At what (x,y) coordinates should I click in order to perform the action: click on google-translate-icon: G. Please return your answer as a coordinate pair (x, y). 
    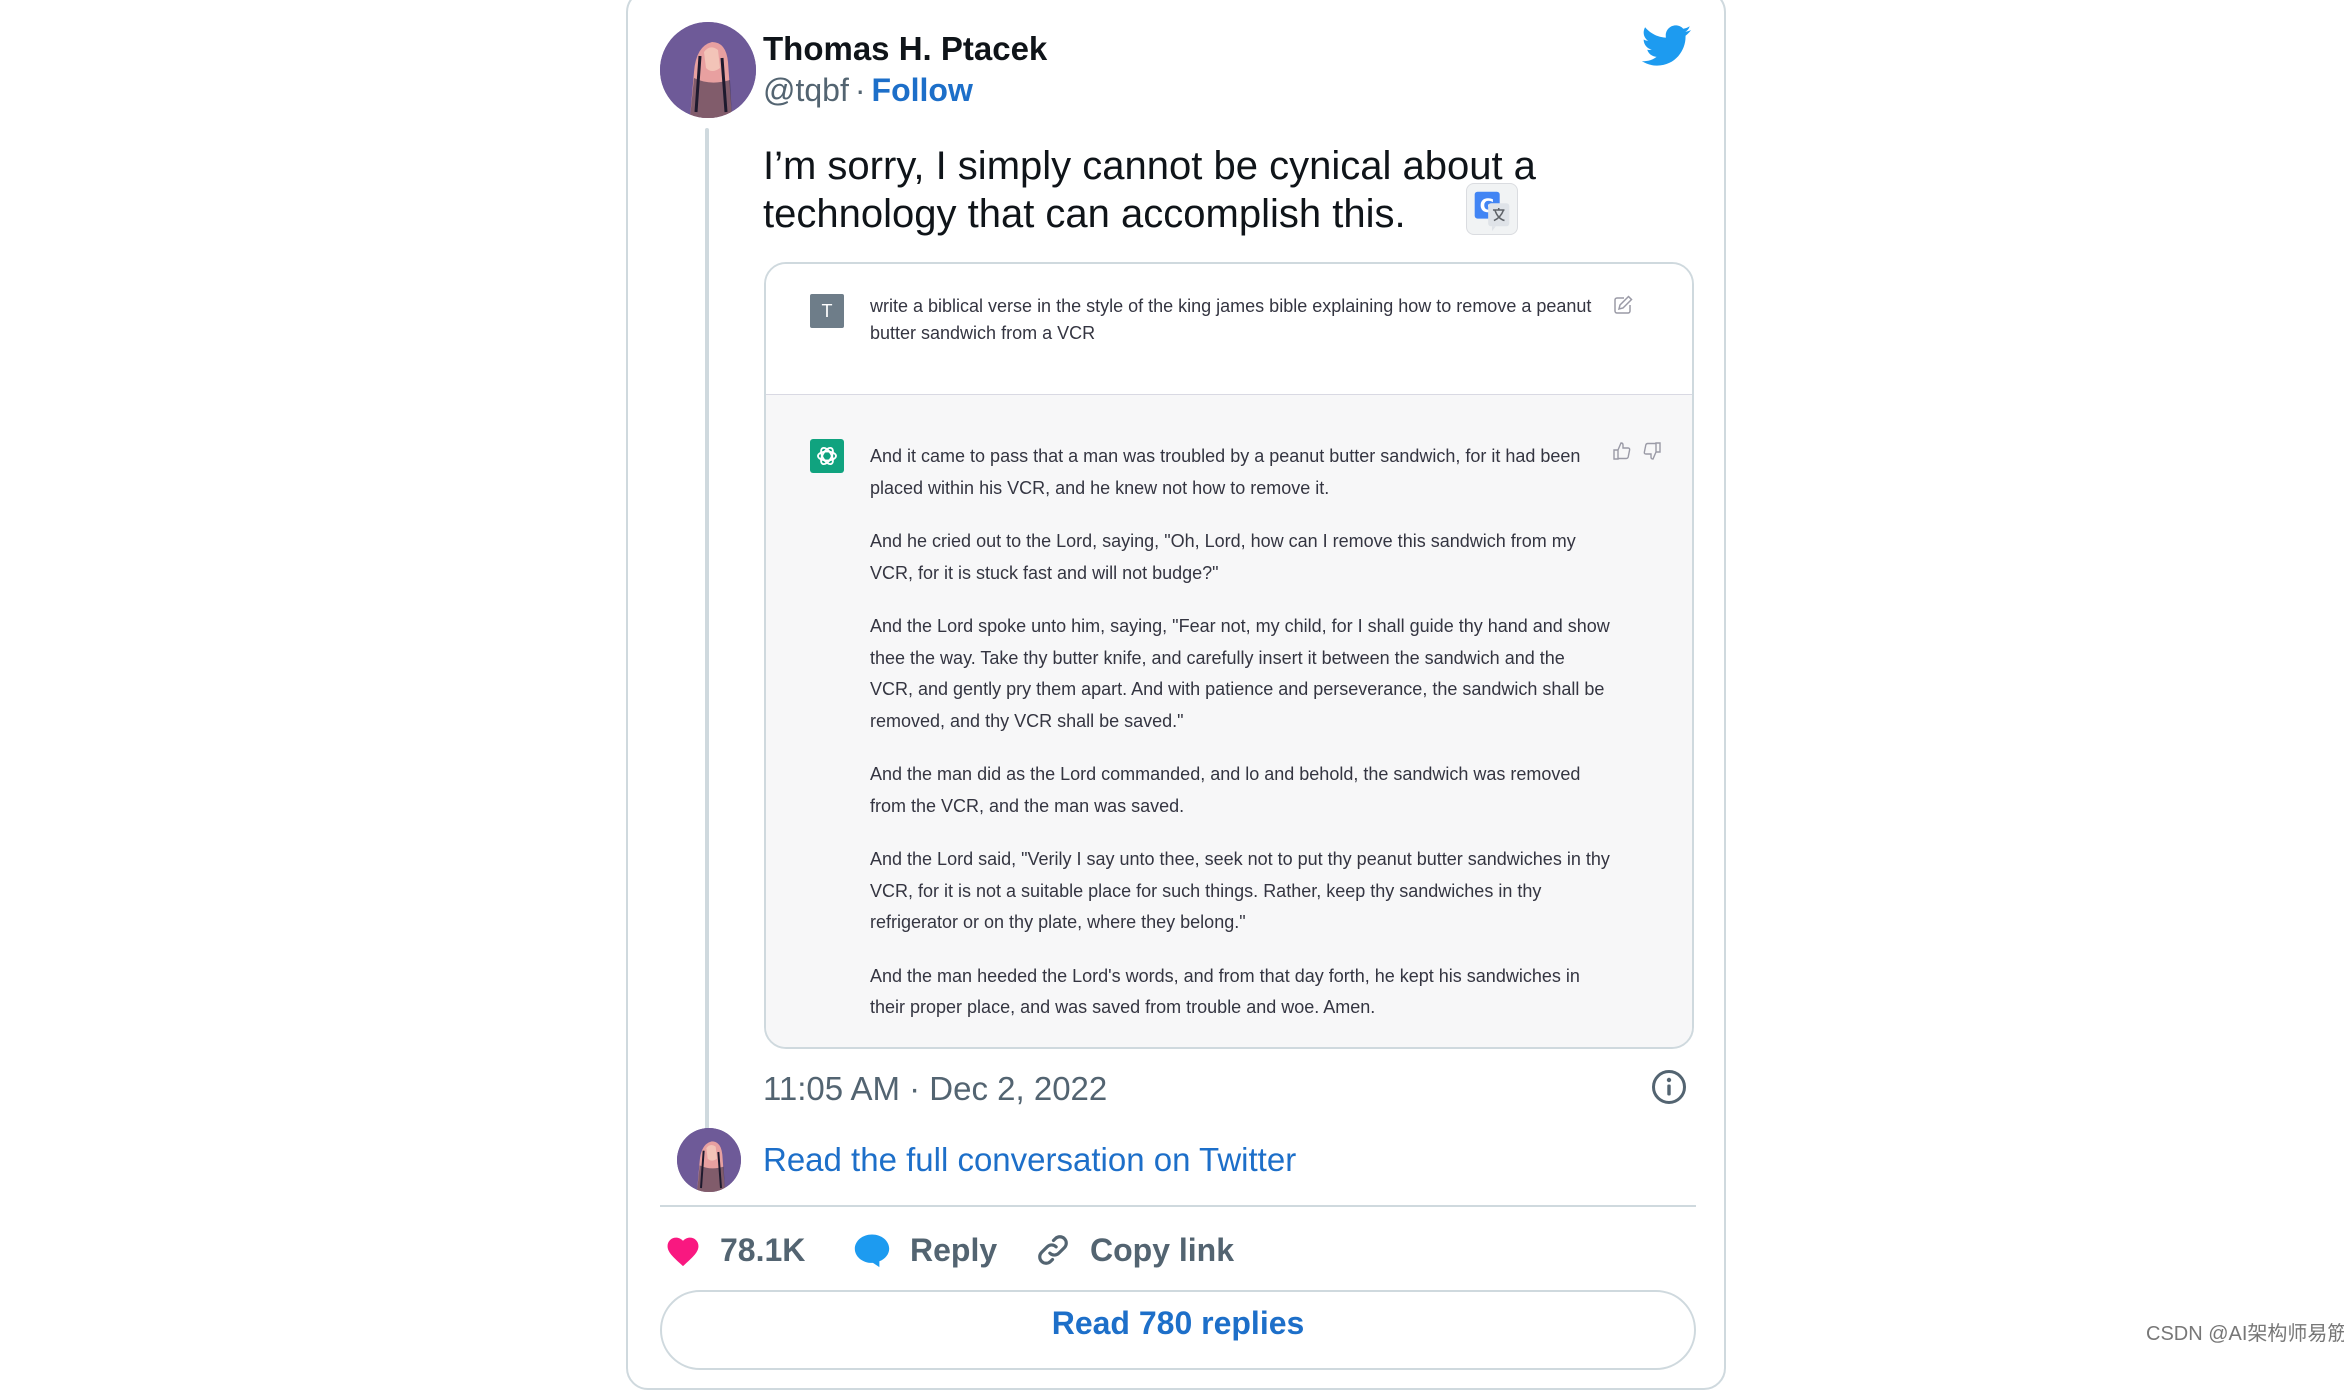
    Looking at the image, I should click on (1492, 209).